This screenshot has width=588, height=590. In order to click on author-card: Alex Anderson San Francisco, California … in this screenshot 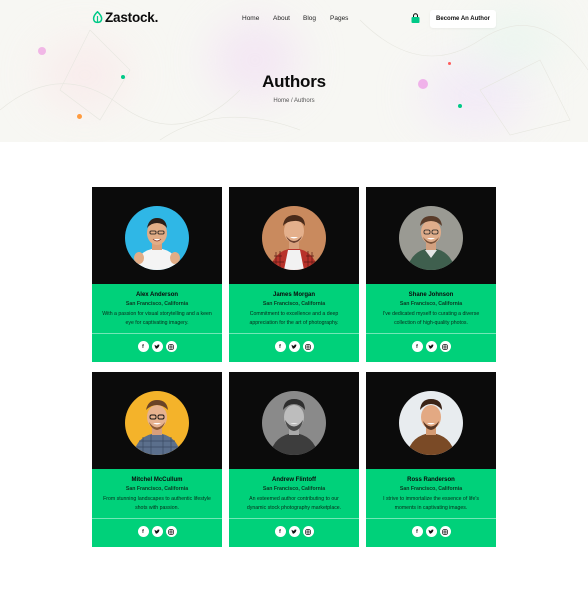, I will do `click(157, 274)`.